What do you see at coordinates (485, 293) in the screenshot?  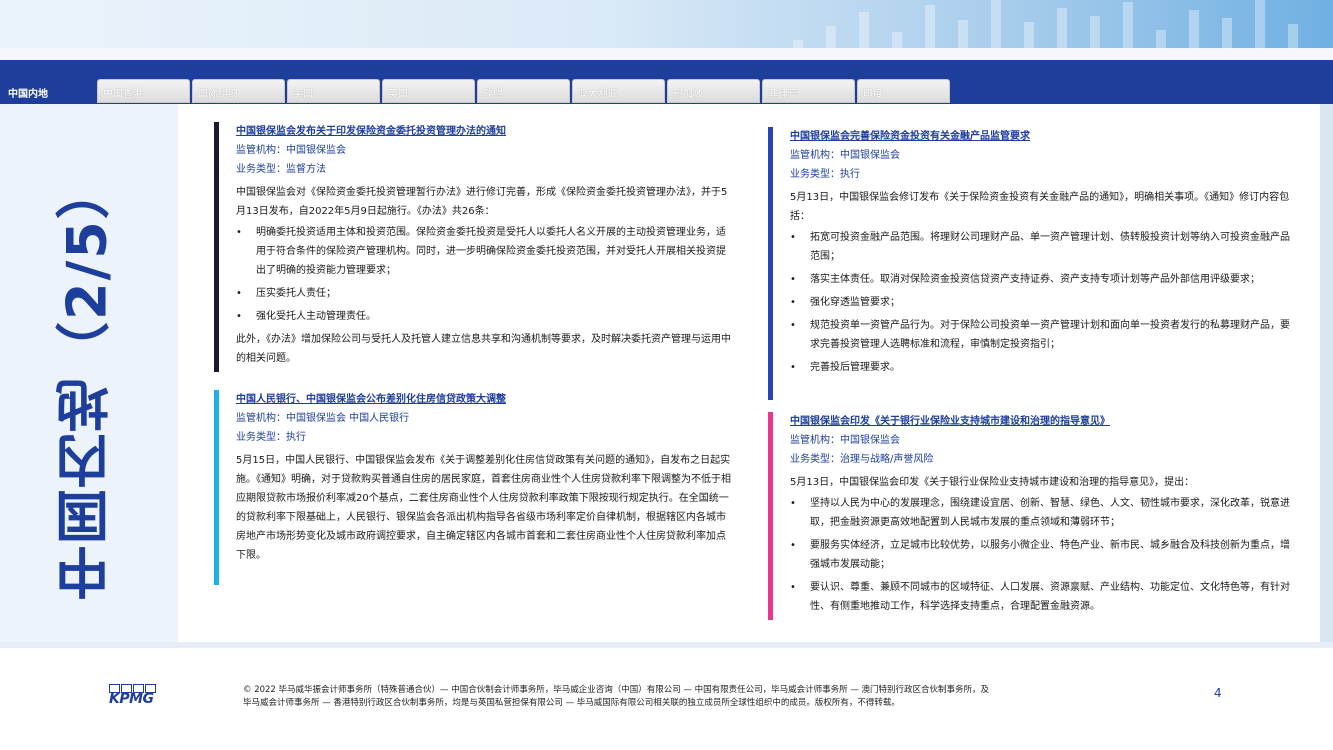 I see `bullet-item: 压实委托人责任；` at bounding box center [485, 293].